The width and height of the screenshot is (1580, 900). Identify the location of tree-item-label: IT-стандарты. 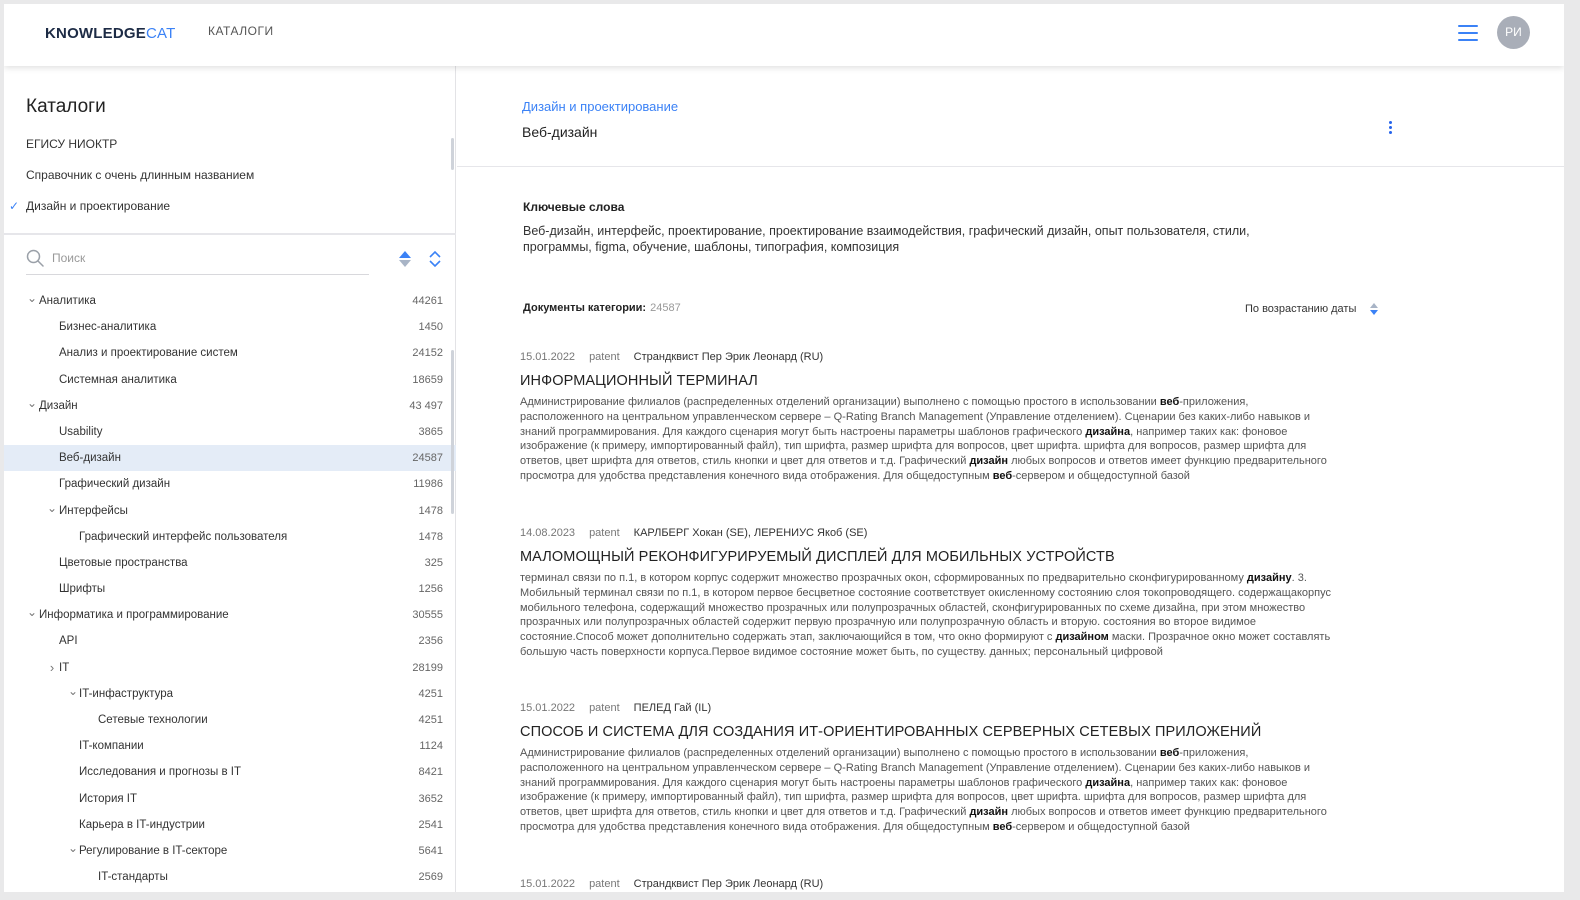
(133, 877).